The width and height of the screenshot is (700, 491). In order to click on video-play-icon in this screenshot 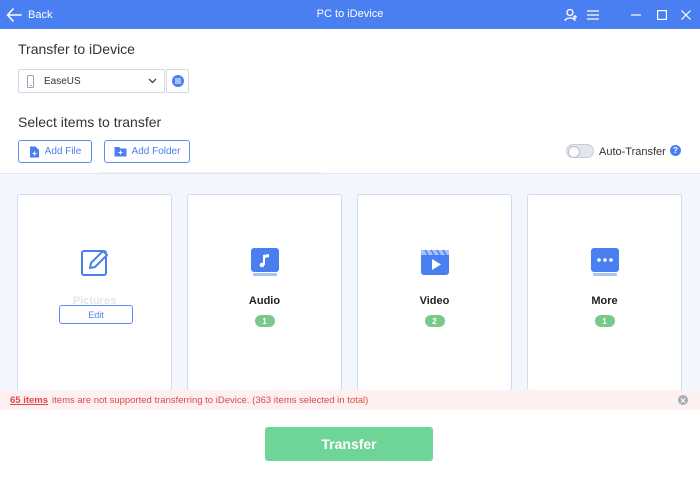, I will do `click(434, 262)`.